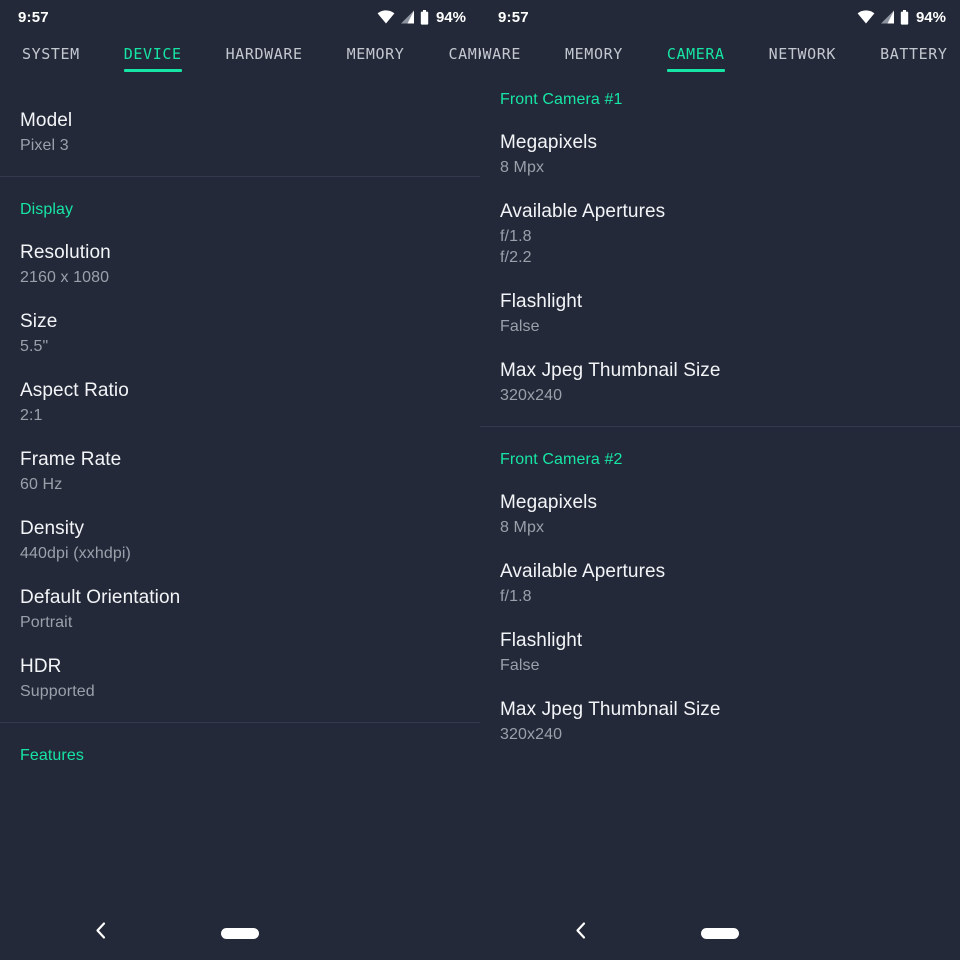 The height and width of the screenshot is (960, 960). I want to click on row-size: Size 5.5", so click(240, 322).